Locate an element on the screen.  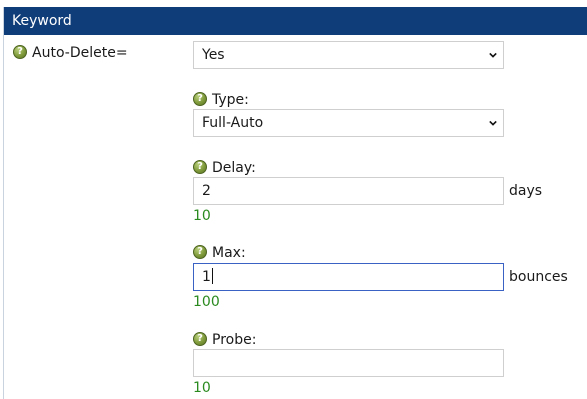
probe-input is located at coordinates (348, 363).